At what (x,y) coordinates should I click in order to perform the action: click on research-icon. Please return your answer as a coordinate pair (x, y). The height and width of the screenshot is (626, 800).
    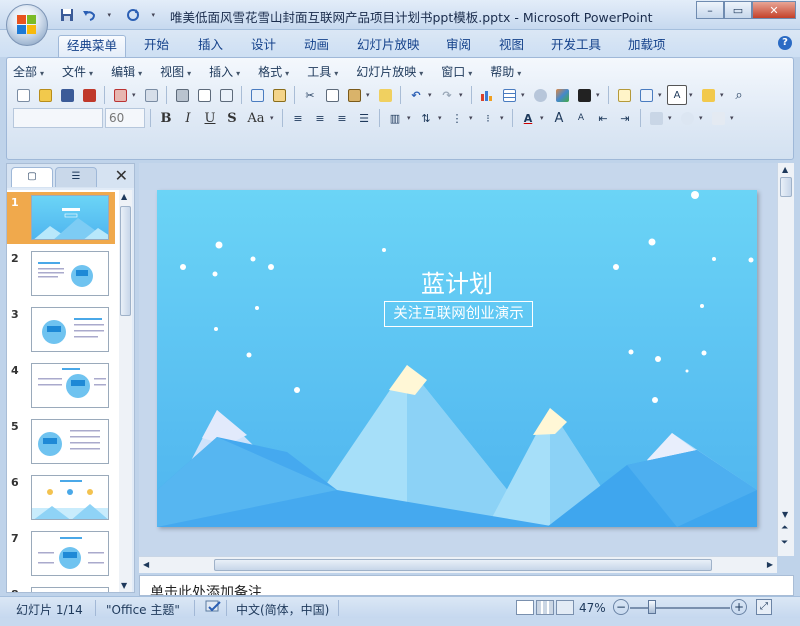
    Looking at the image, I should click on (279, 95).